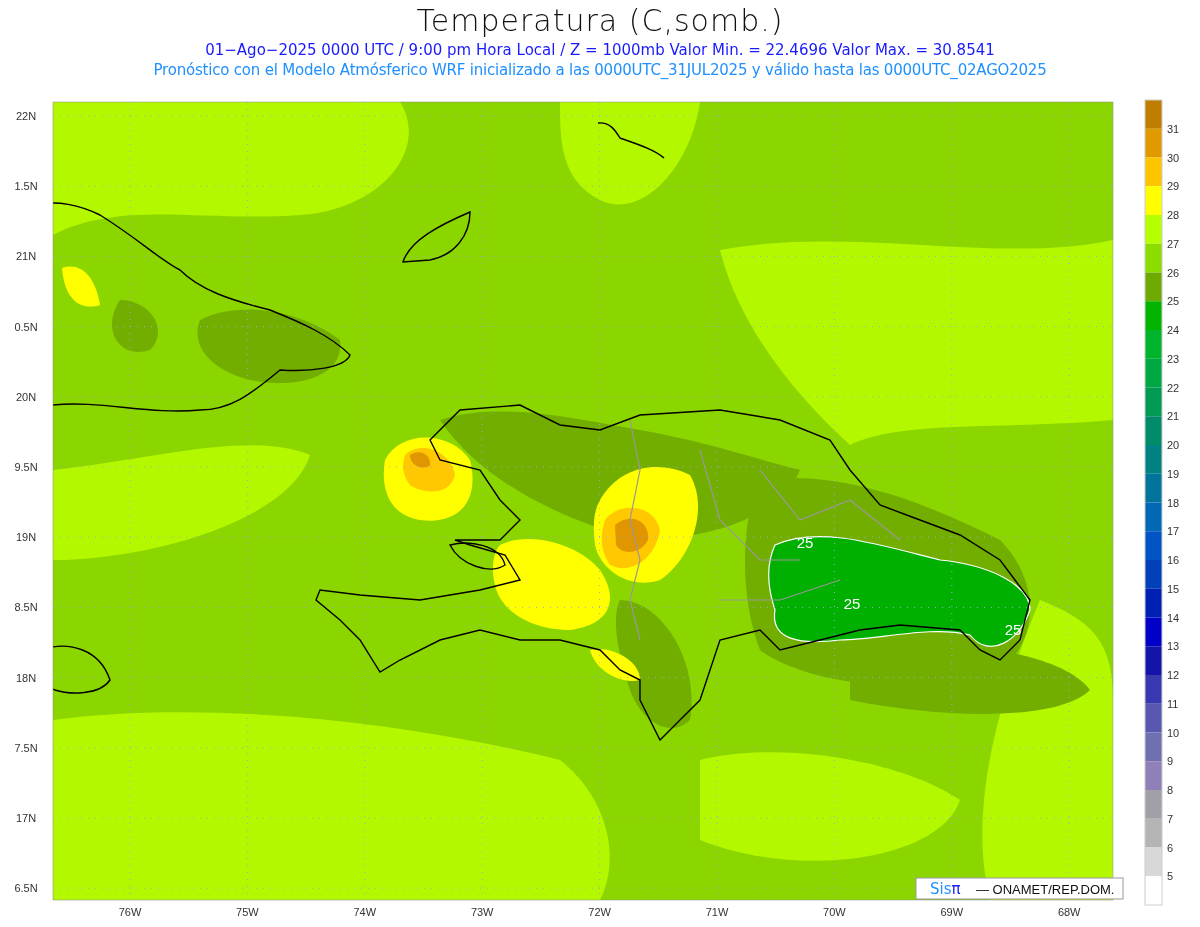 Image resolution: width=1200 pixels, height=927 pixels. I want to click on colorbar-label: 13, so click(1173, 646).